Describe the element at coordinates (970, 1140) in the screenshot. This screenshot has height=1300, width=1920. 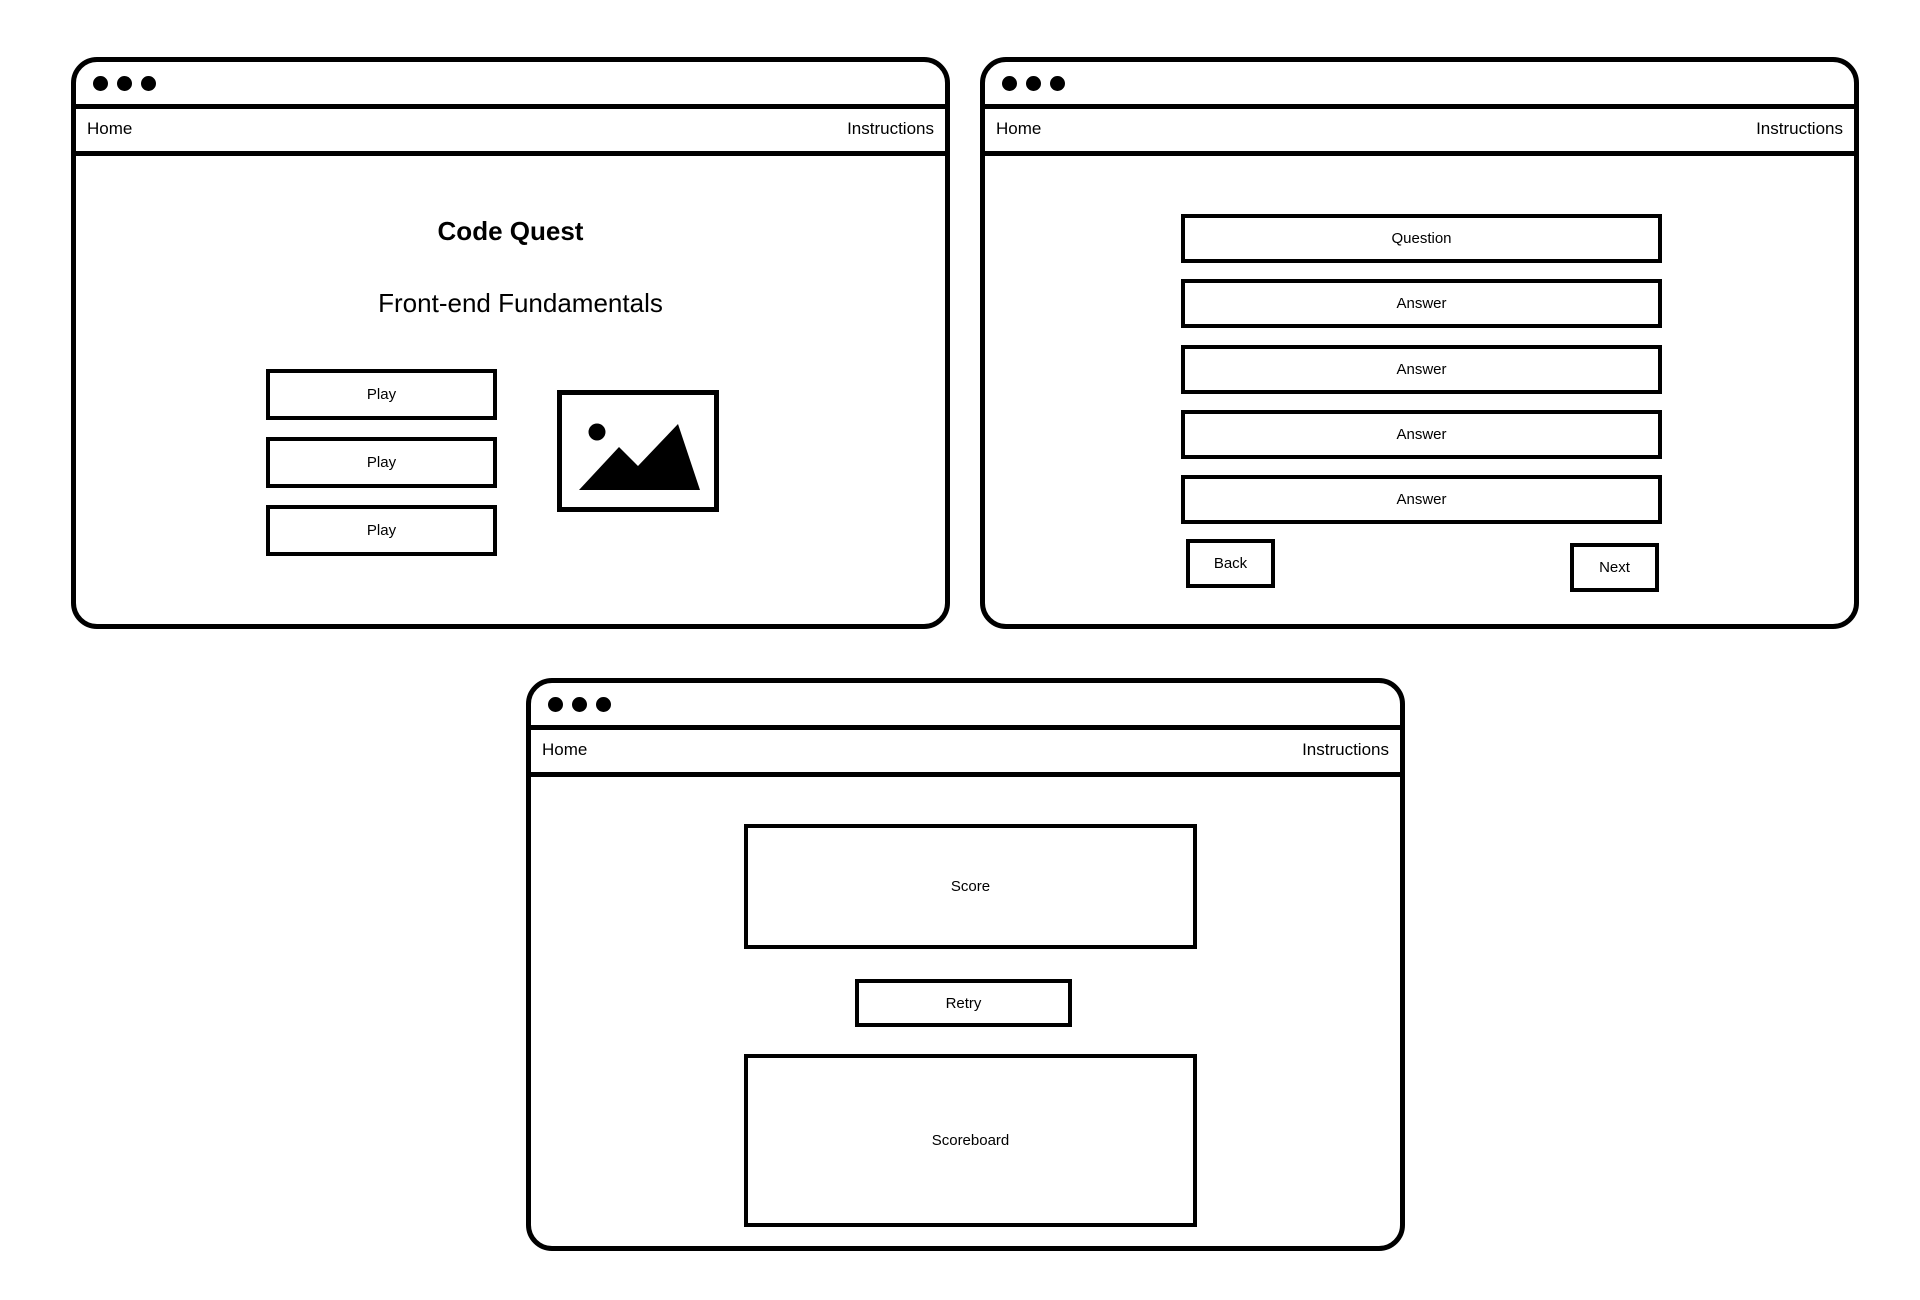
I see `scoreboard-panel: Scoreboard` at that location.